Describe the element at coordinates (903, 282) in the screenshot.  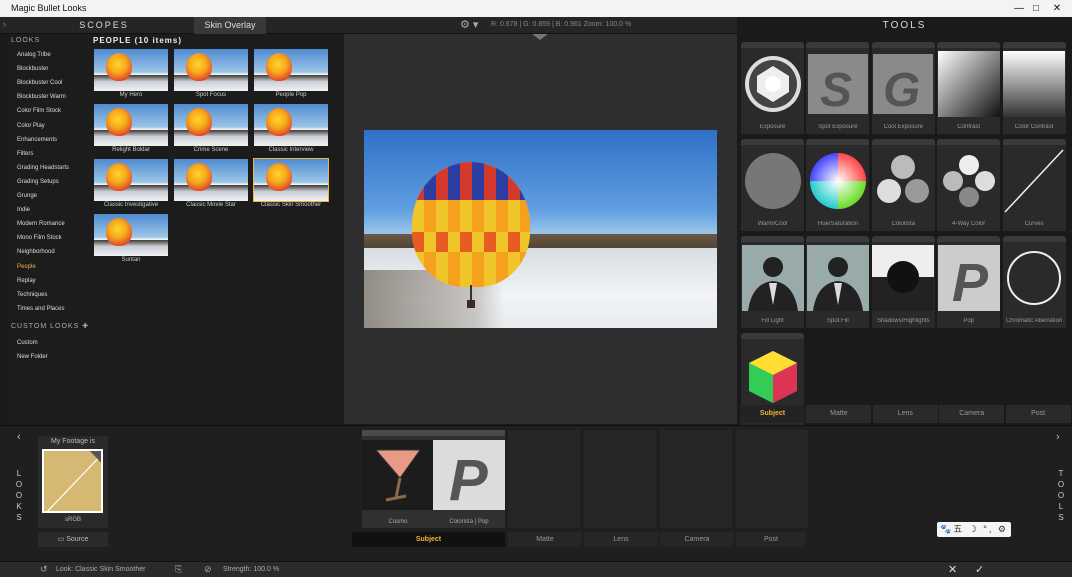
I see `tool-tile: Shadows/Highlights` at that location.